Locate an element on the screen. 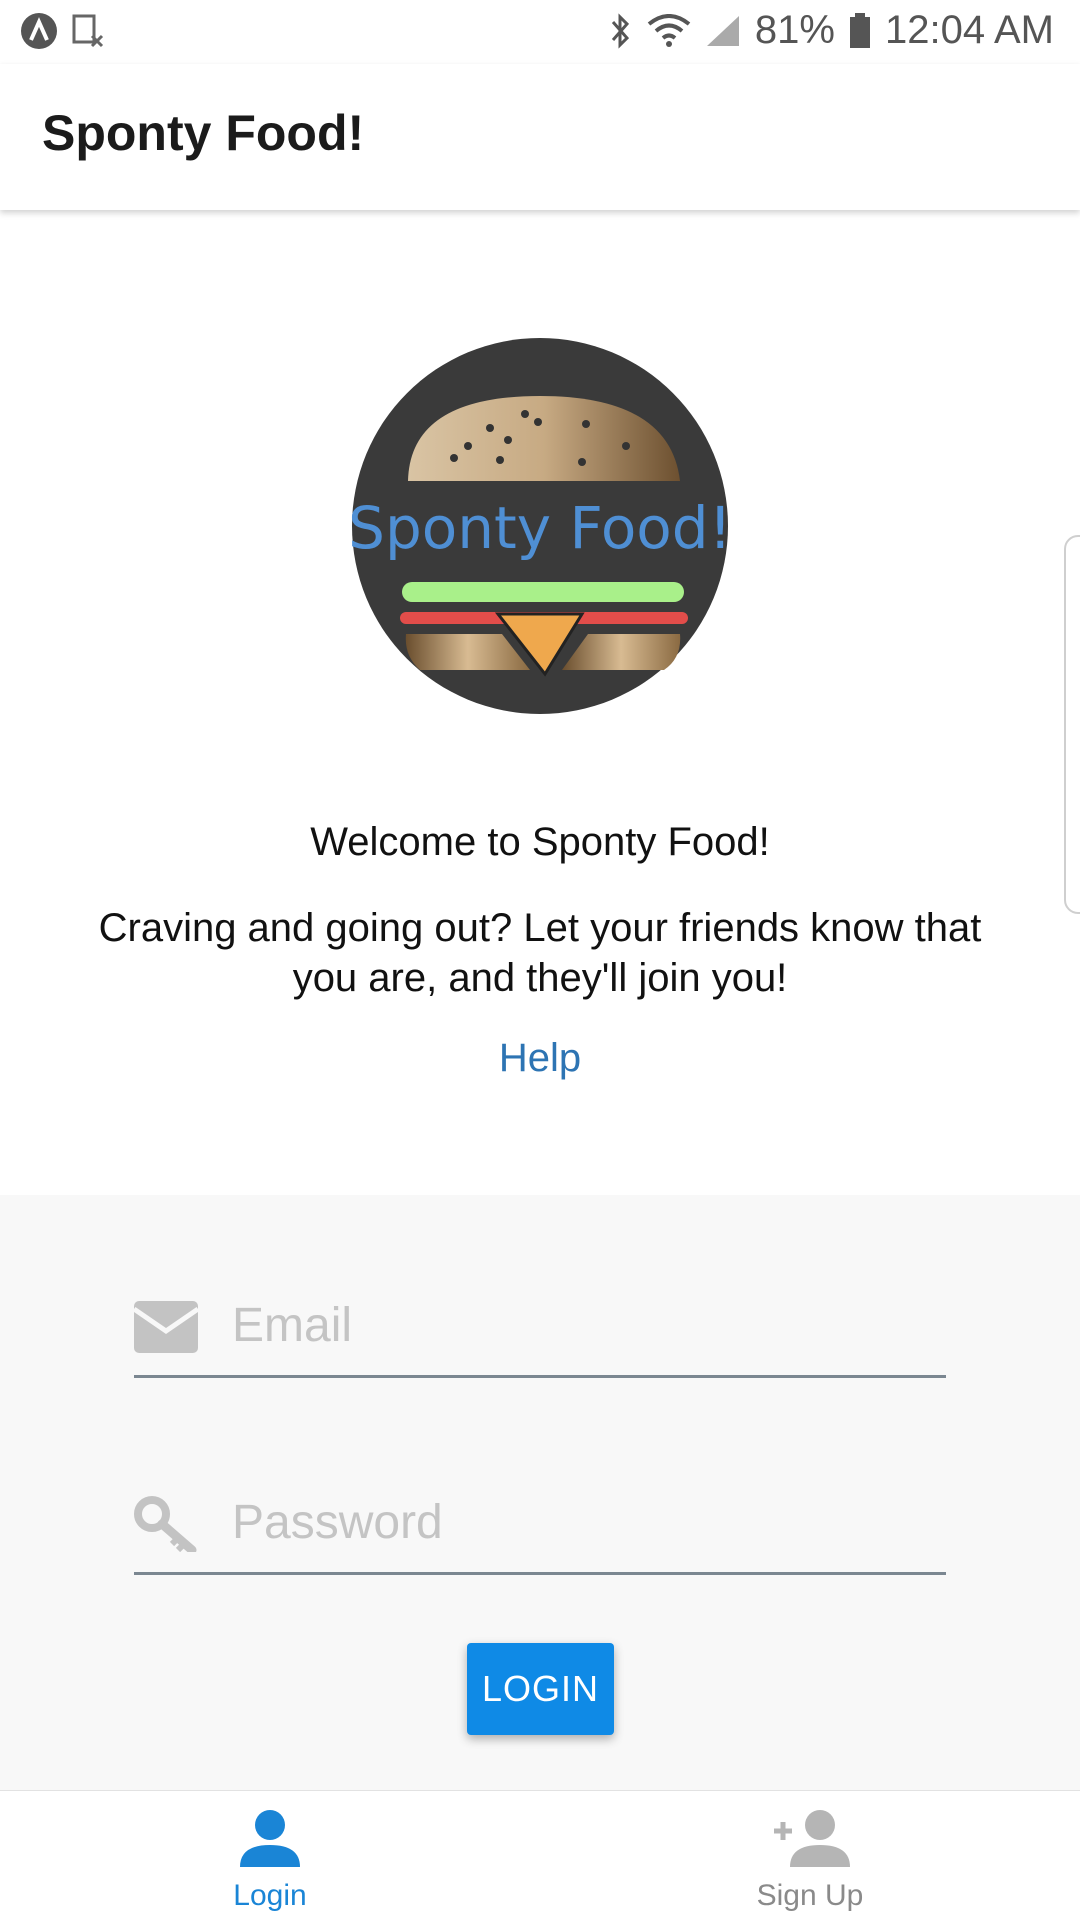 Image resolution: width=1080 pixels, height=1921 pixels. bluetooth-icon is located at coordinates (620, 30).